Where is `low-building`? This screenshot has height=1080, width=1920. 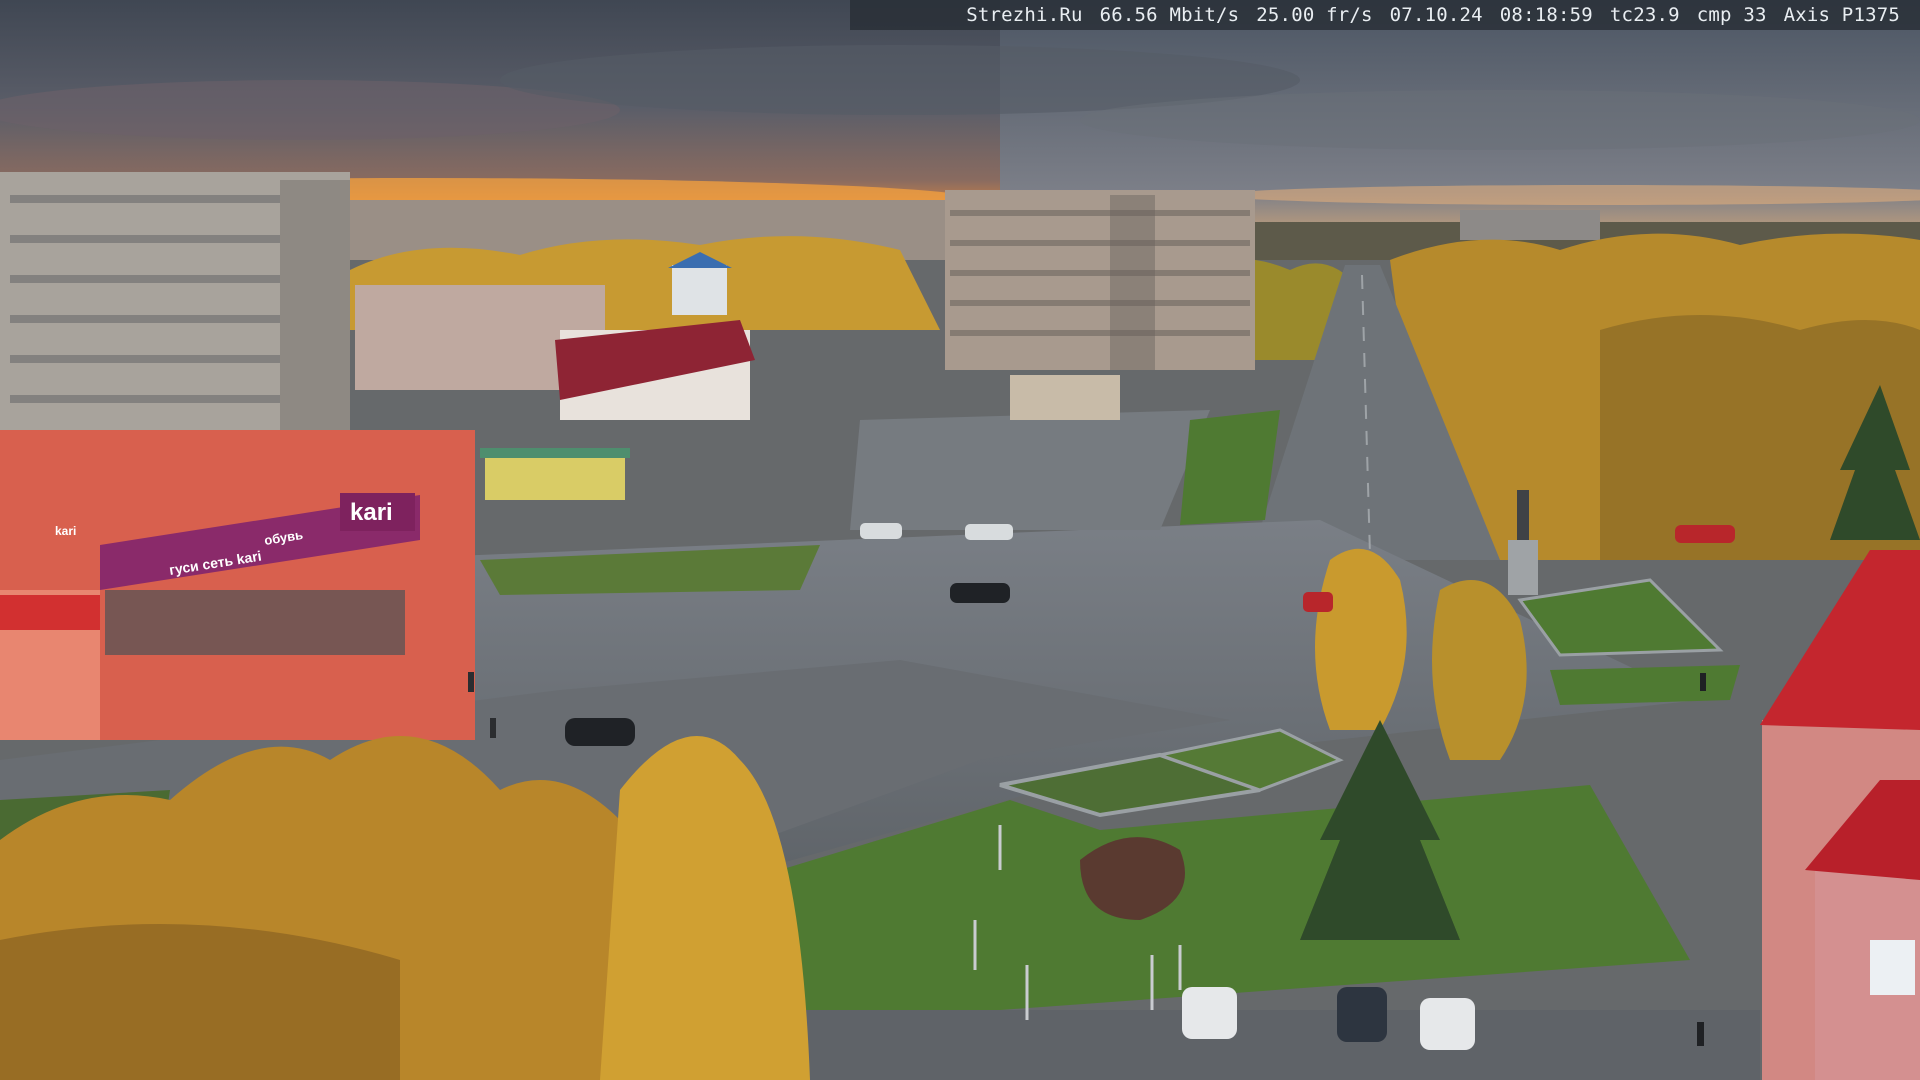 low-building is located at coordinates (1065, 397).